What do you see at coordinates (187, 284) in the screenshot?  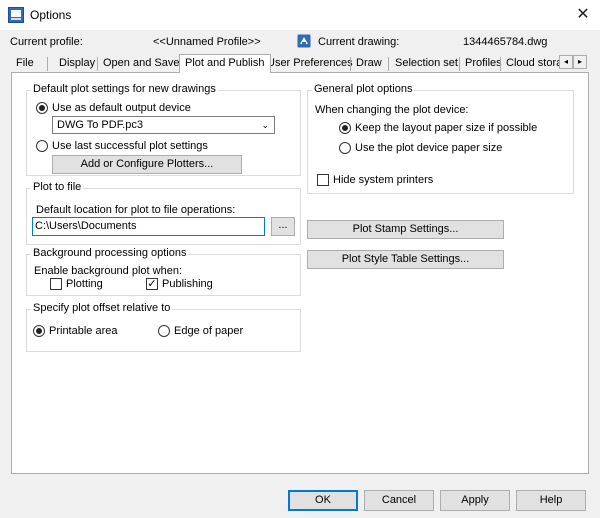 I see `publishing-label: Publishing` at bounding box center [187, 284].